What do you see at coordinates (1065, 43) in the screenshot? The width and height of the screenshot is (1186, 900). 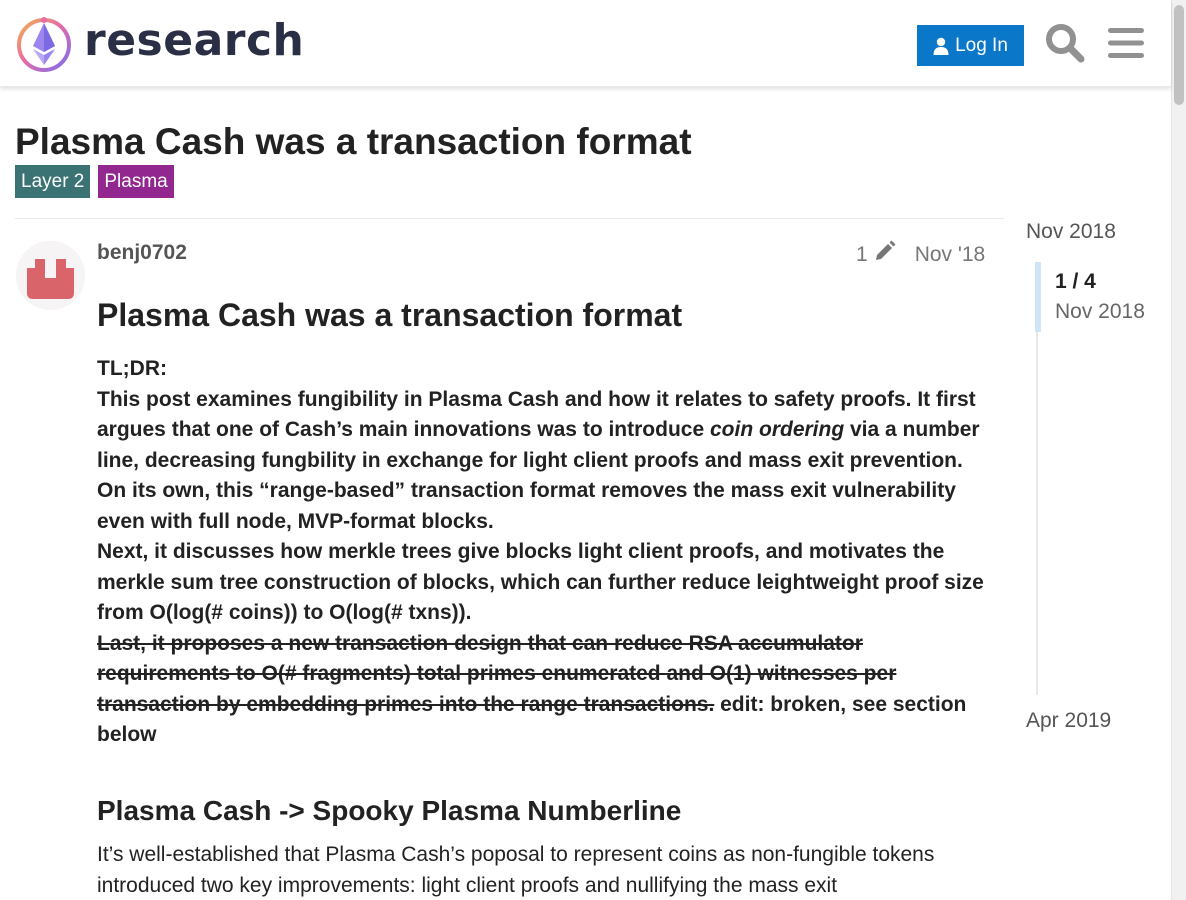 I see `search-icon` at bounding box center [1065, 43].